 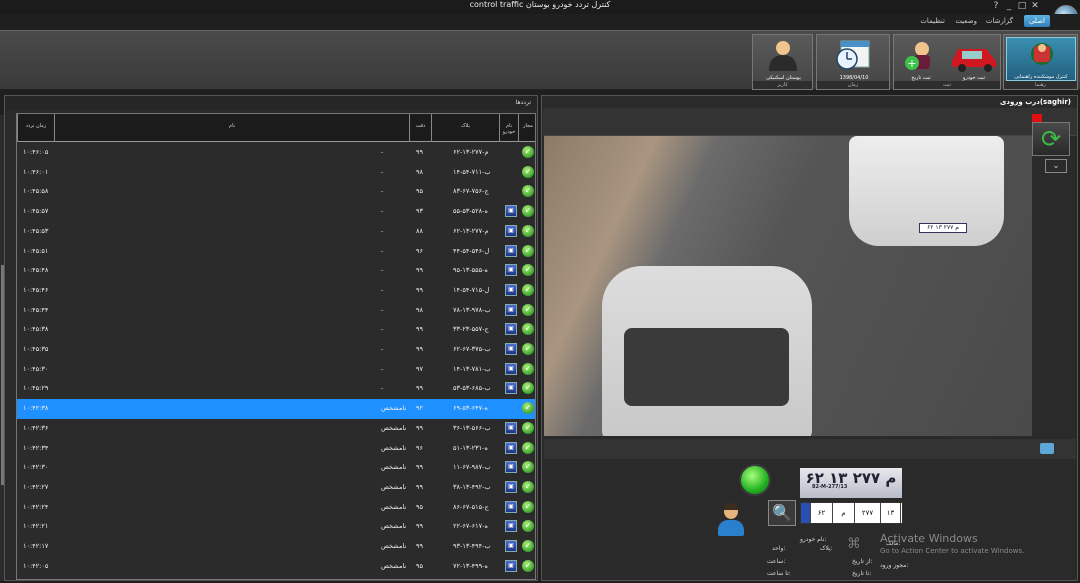 I want to click on table-row: ۱۰:۴۲:۳۴ نامشخص ۹۶ ۵۱-ه-۲۳۱-۱۳ ▣ ✓, so click(x=276, y=449).